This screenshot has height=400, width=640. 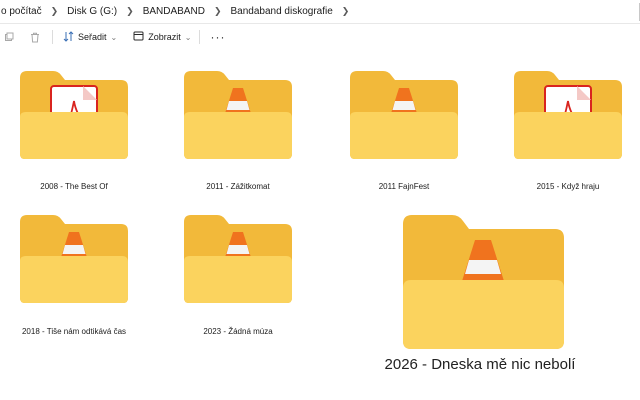 I want to click on more-options-button: ···, so click(x=217, y=37).